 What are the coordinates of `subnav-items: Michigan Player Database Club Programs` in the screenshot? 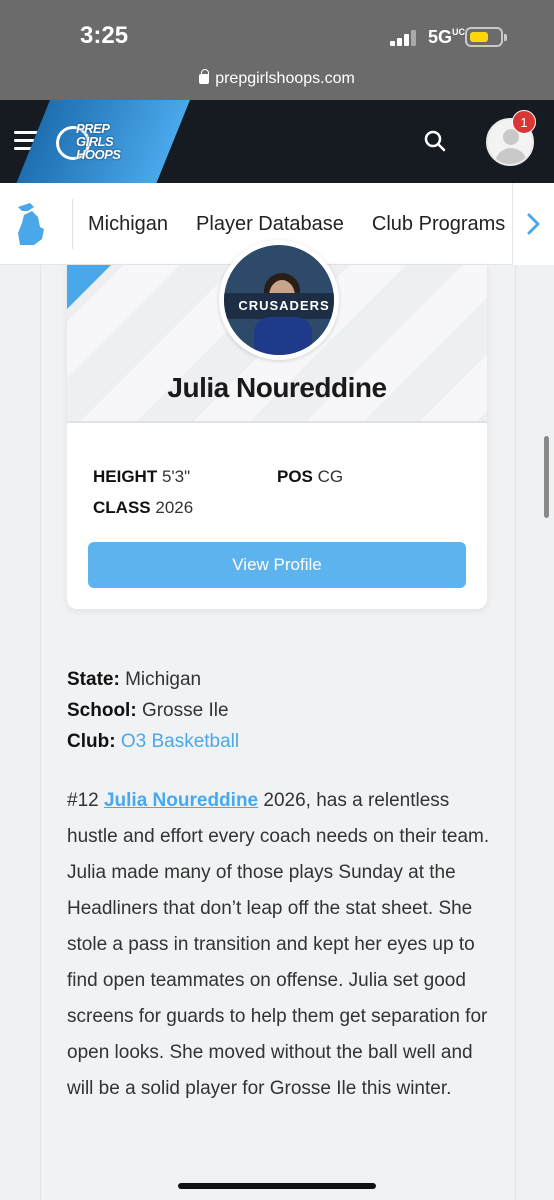 It's located at (300, 224).